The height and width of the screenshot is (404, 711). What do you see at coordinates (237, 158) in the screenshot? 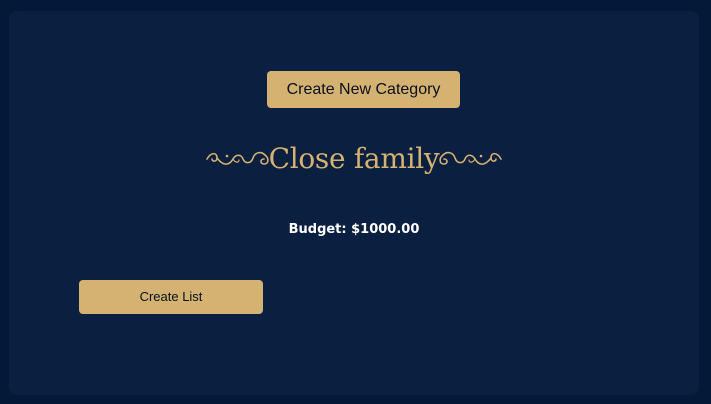
I see `flourish-left-icon` at bounding box center [237, 158].